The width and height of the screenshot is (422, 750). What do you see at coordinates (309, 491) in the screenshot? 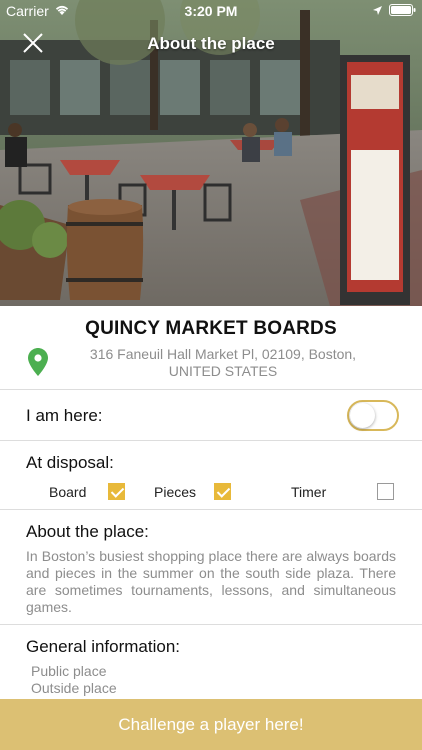
I see `option-timer-label: Timer` at bounding box center [309, 491].